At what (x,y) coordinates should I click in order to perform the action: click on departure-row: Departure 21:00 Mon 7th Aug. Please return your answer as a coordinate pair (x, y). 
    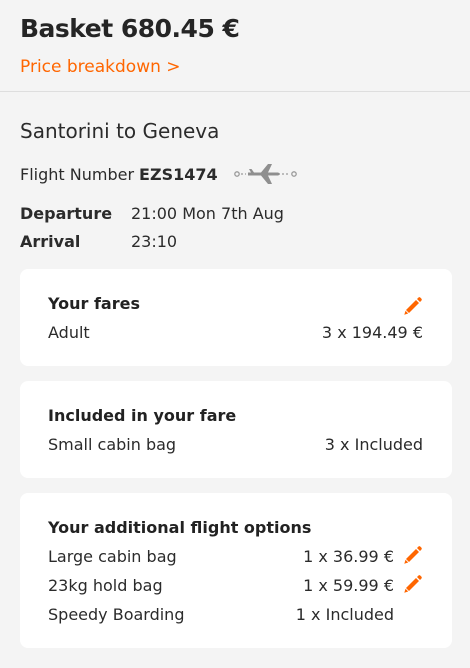
    Looking at the image, I should click on (152, 213).